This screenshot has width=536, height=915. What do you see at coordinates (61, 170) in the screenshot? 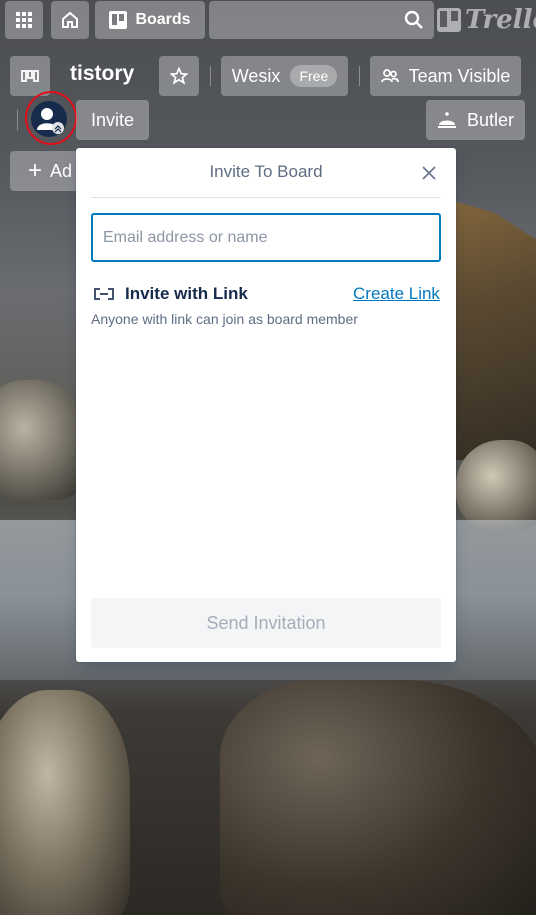
I see `add-list-label: Ad` at bounding box center [61, 170].